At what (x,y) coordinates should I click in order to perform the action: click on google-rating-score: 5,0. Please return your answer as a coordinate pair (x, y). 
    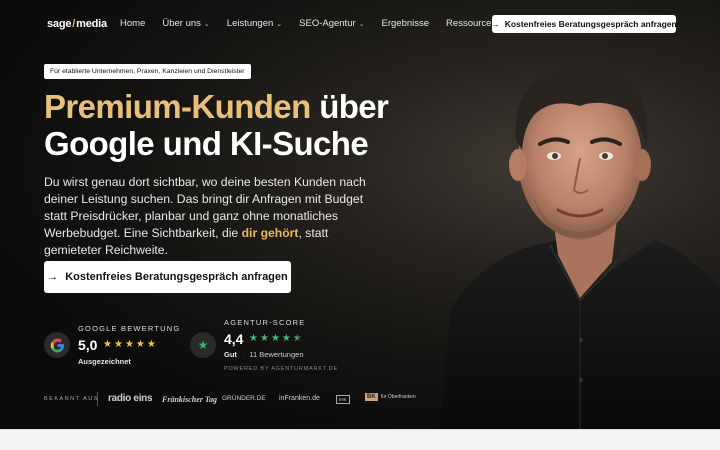
    Looking at the image, I should click on (88, 345).